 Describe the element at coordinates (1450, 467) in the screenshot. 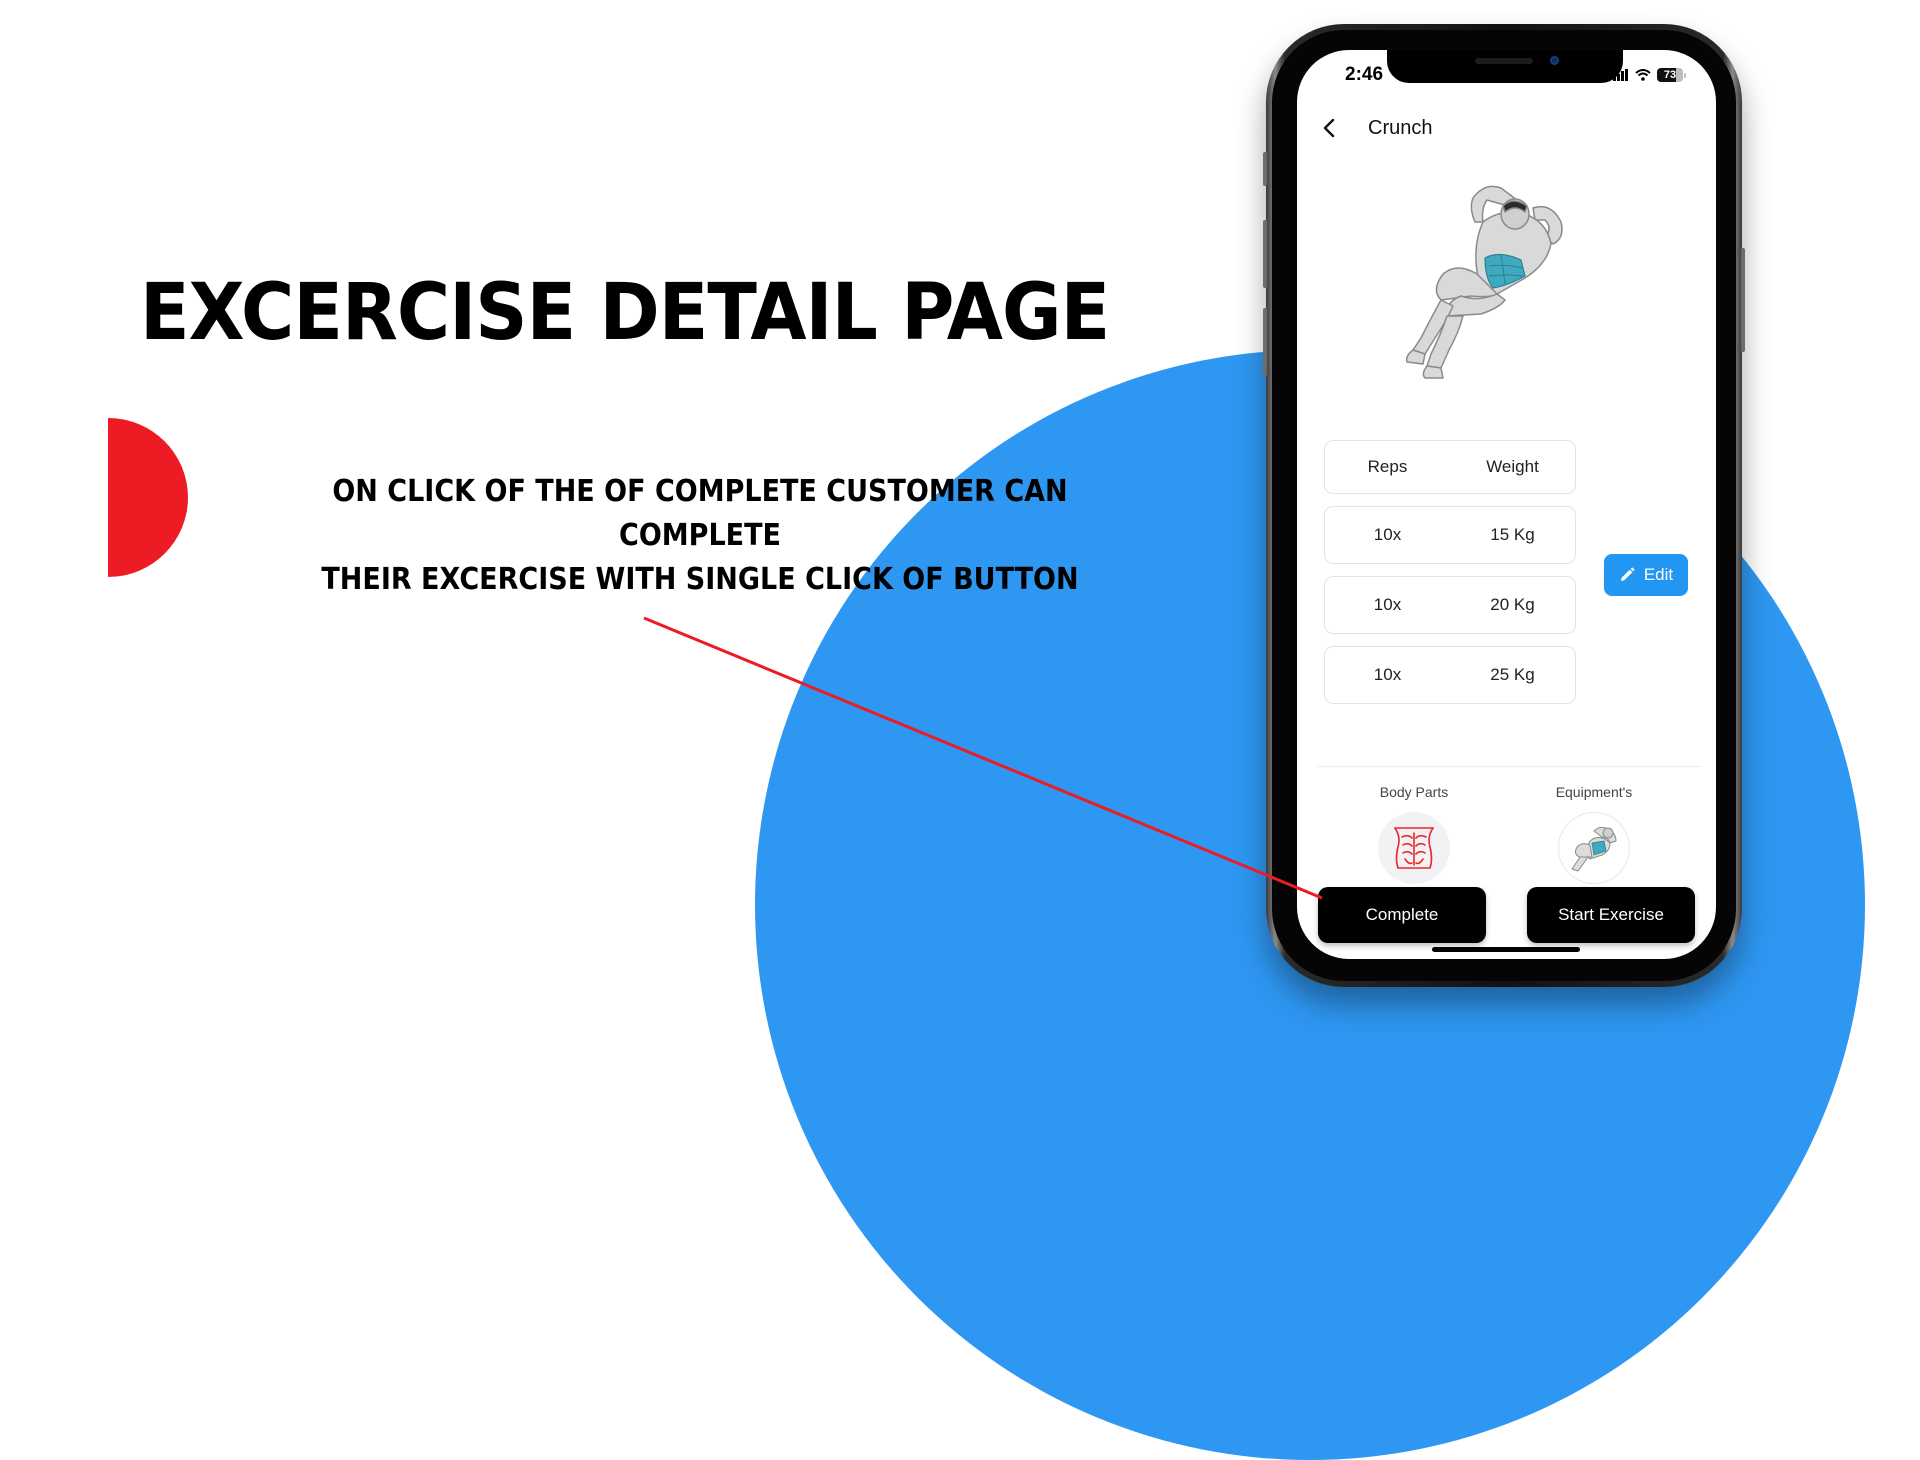

I see `sets-header-row: Reps Weight` at that location.